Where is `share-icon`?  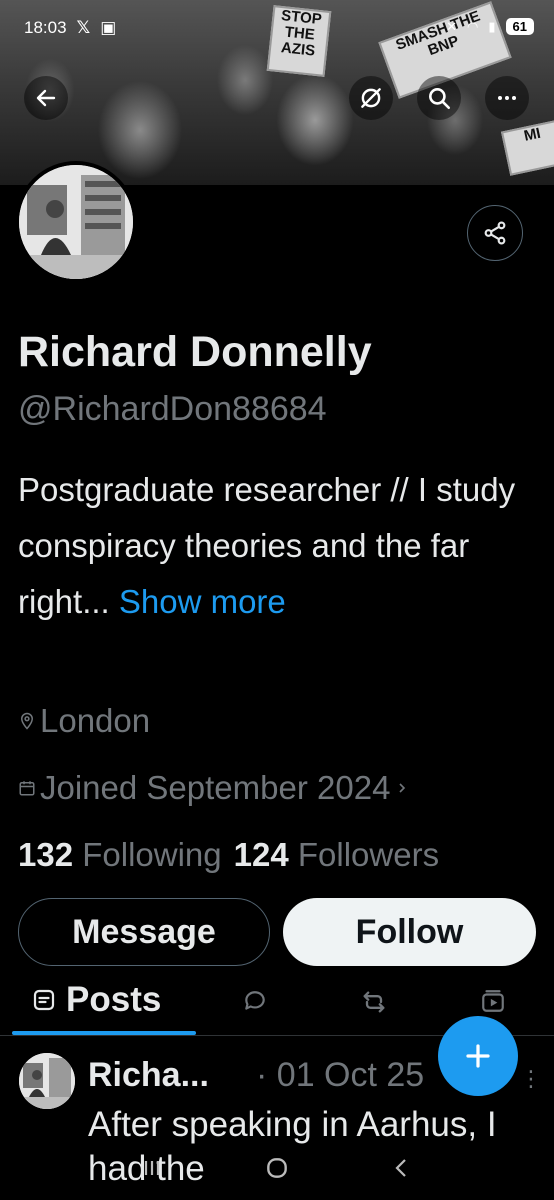
share-icon is located at coordinates (495, 233).